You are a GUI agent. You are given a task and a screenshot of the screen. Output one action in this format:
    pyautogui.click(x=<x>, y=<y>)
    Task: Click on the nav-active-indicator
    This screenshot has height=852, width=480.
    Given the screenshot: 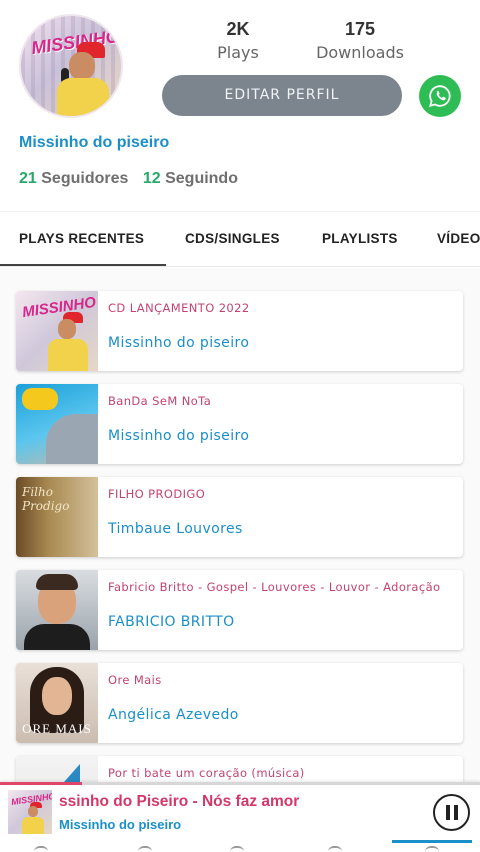 What is the action you would take?
    pyautogui.click(x=432, y=841)
    